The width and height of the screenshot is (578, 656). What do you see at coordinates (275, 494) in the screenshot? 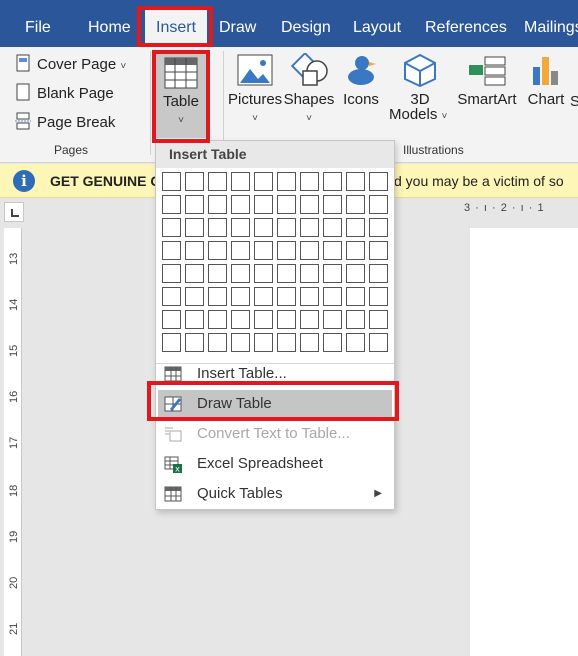
I see `quick-tables-item: Quick Tables ▶` at bounding box center [275, 494].